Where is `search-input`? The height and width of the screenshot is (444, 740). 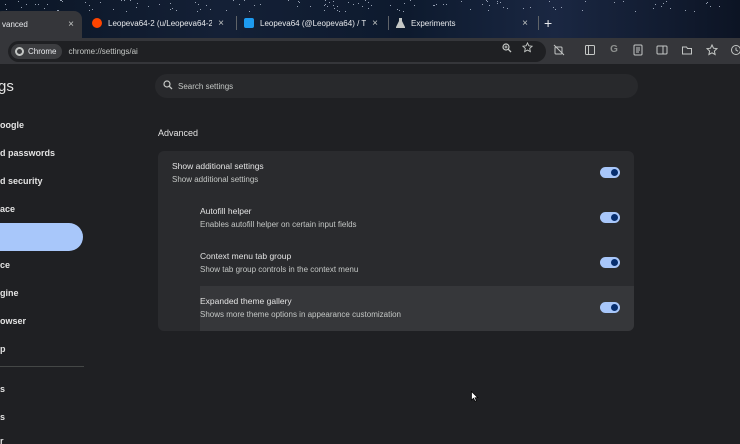
search-input is located at coordinates (388, 86).